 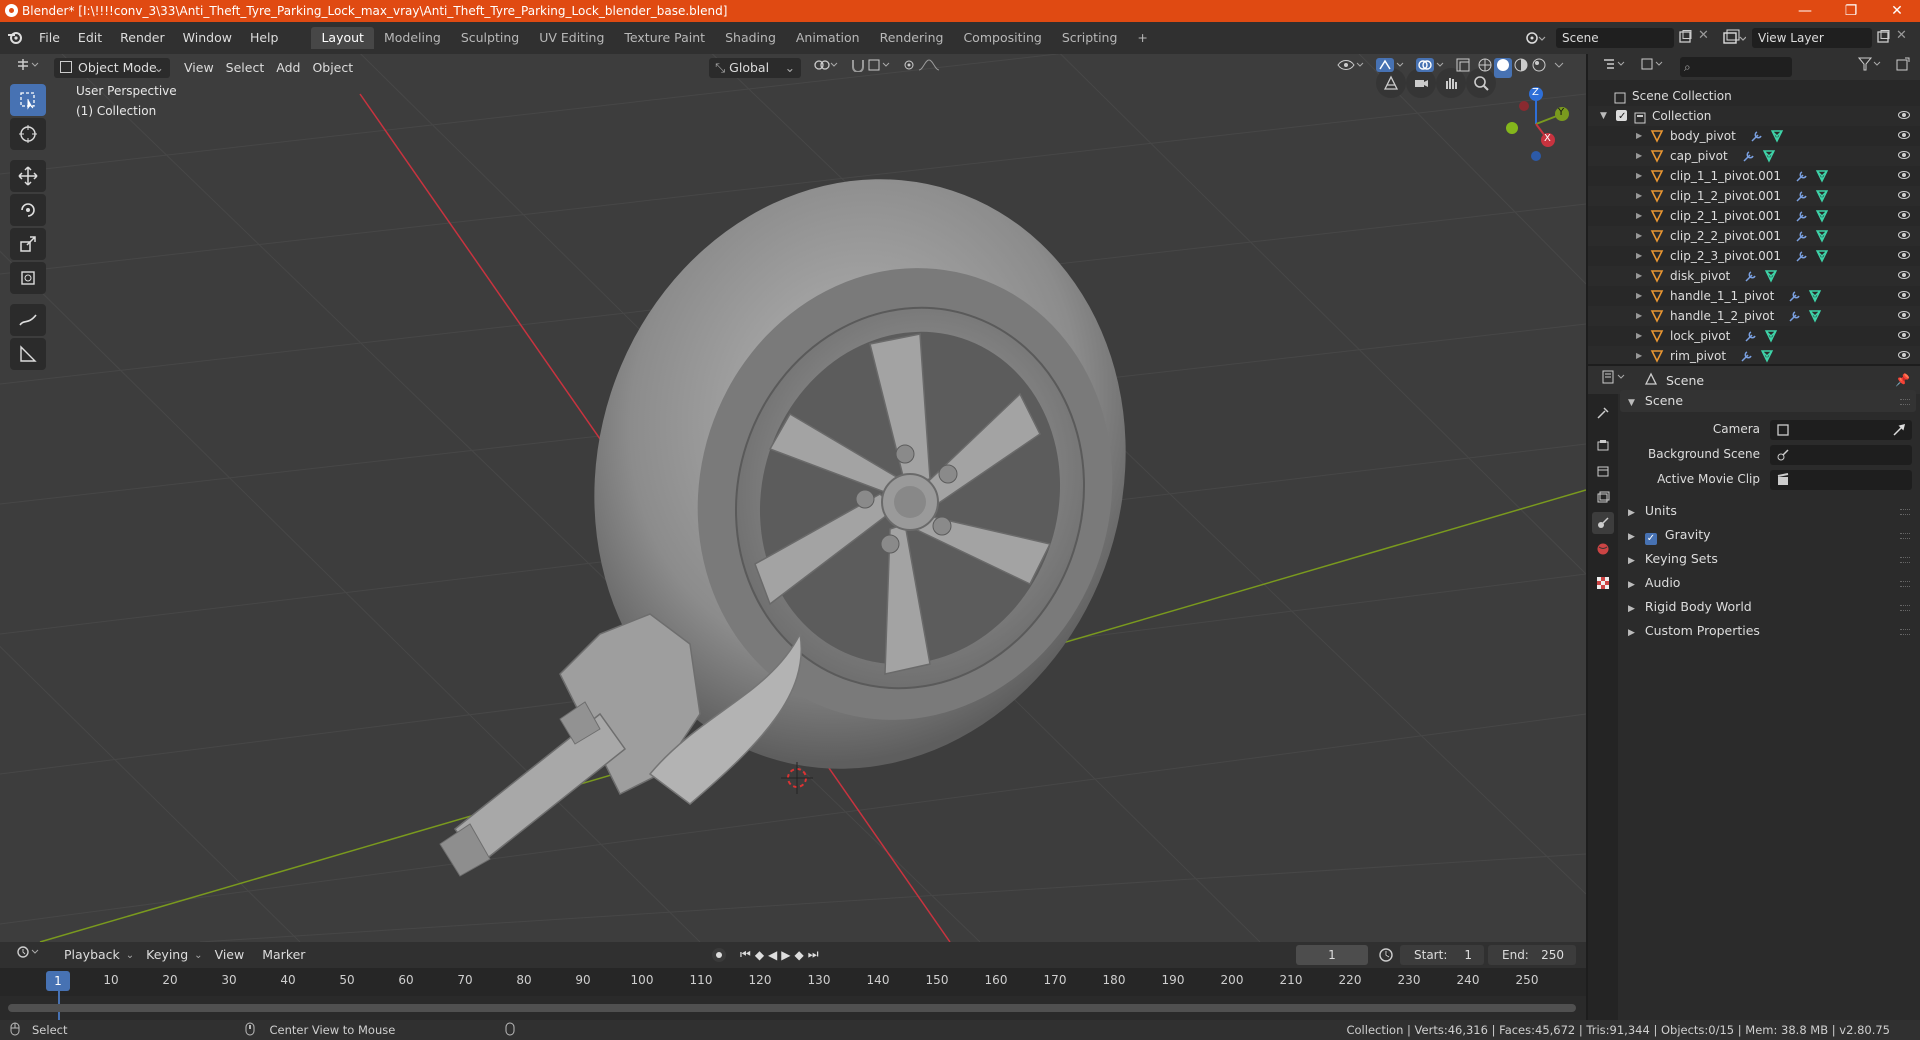 What do you see at coordinates (1871, 67) in the screenshot?
I see `outliner-filter-icon` at bounding box center [1871, 67].